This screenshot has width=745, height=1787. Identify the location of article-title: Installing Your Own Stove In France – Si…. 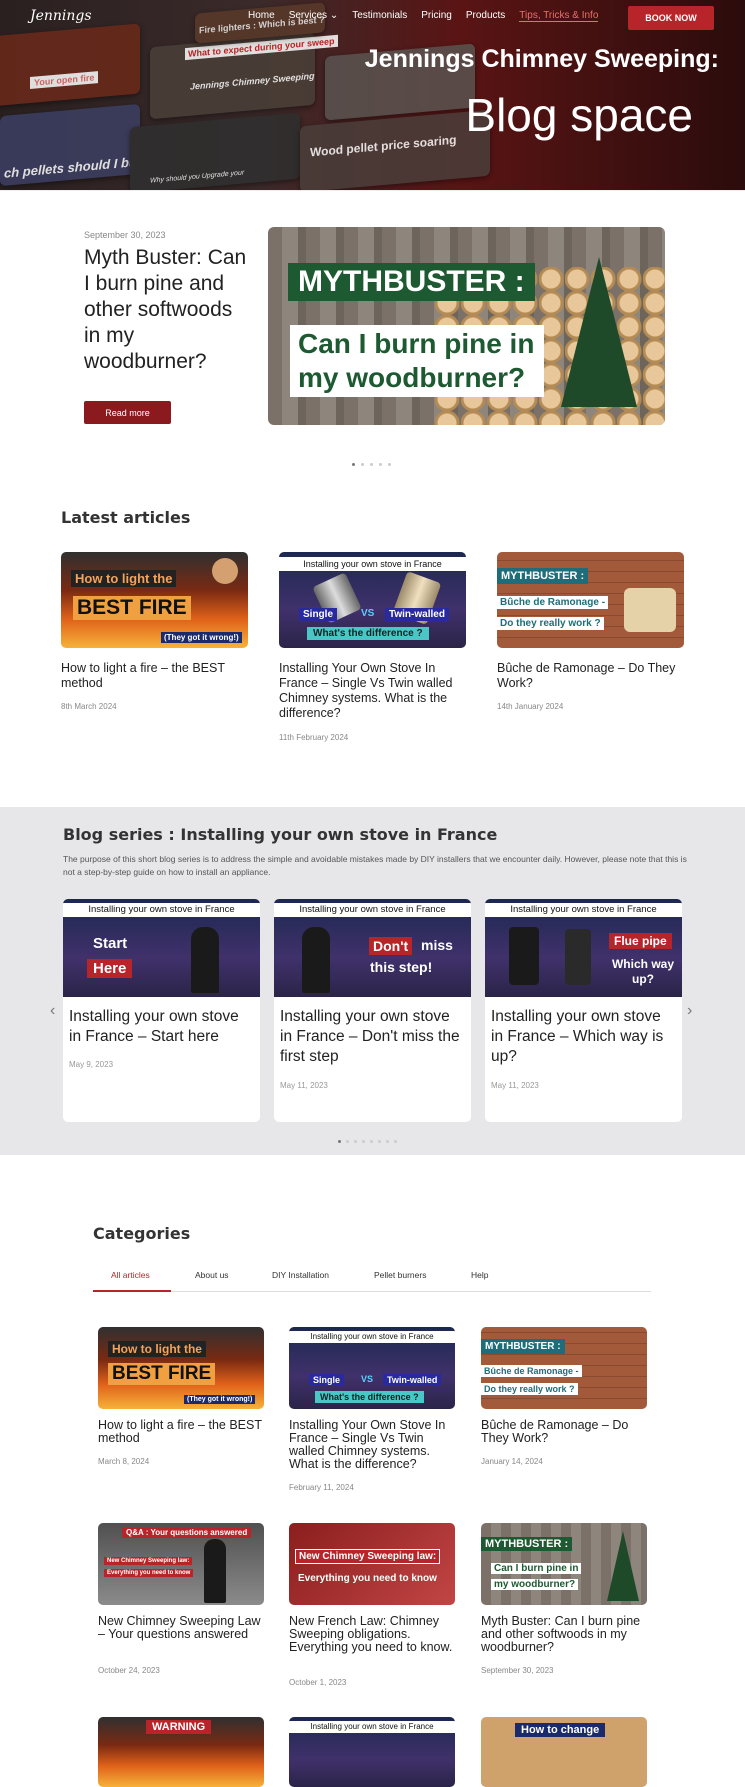
(374, 691).